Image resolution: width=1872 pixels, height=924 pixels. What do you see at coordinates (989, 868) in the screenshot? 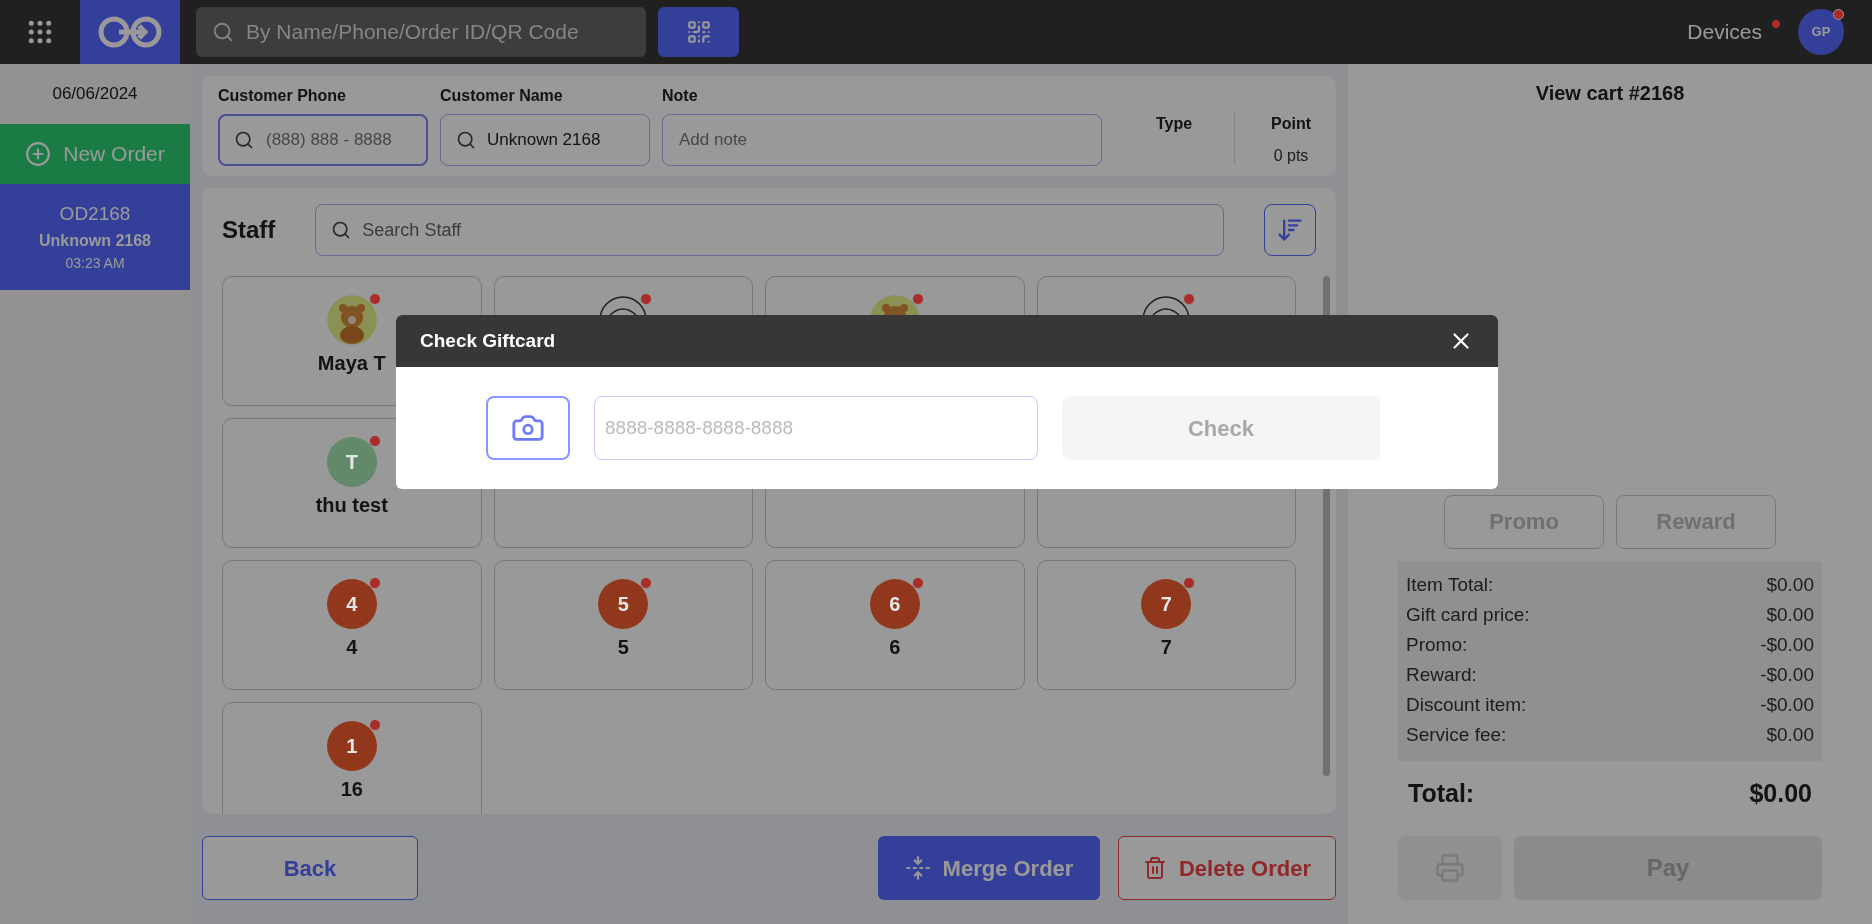
I see `merge-order-button: Merge Order` at bounding box center [989, 868].